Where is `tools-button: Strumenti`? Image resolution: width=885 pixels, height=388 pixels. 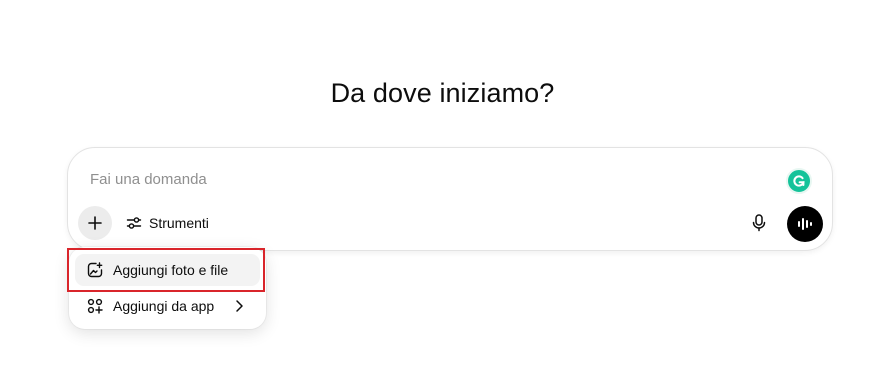
tools-button: Strumenti is located at coordinates (167, 223).